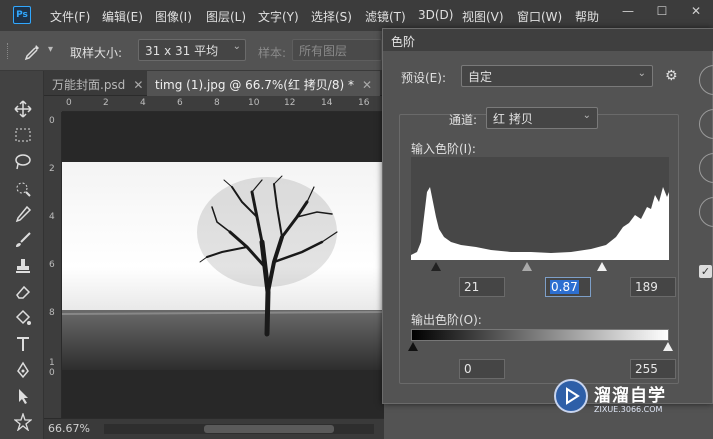  What do you see at coordinates (364, 103) in the screenshot?
I see `ruler-tick: 16` at bounding box center [364, 103].